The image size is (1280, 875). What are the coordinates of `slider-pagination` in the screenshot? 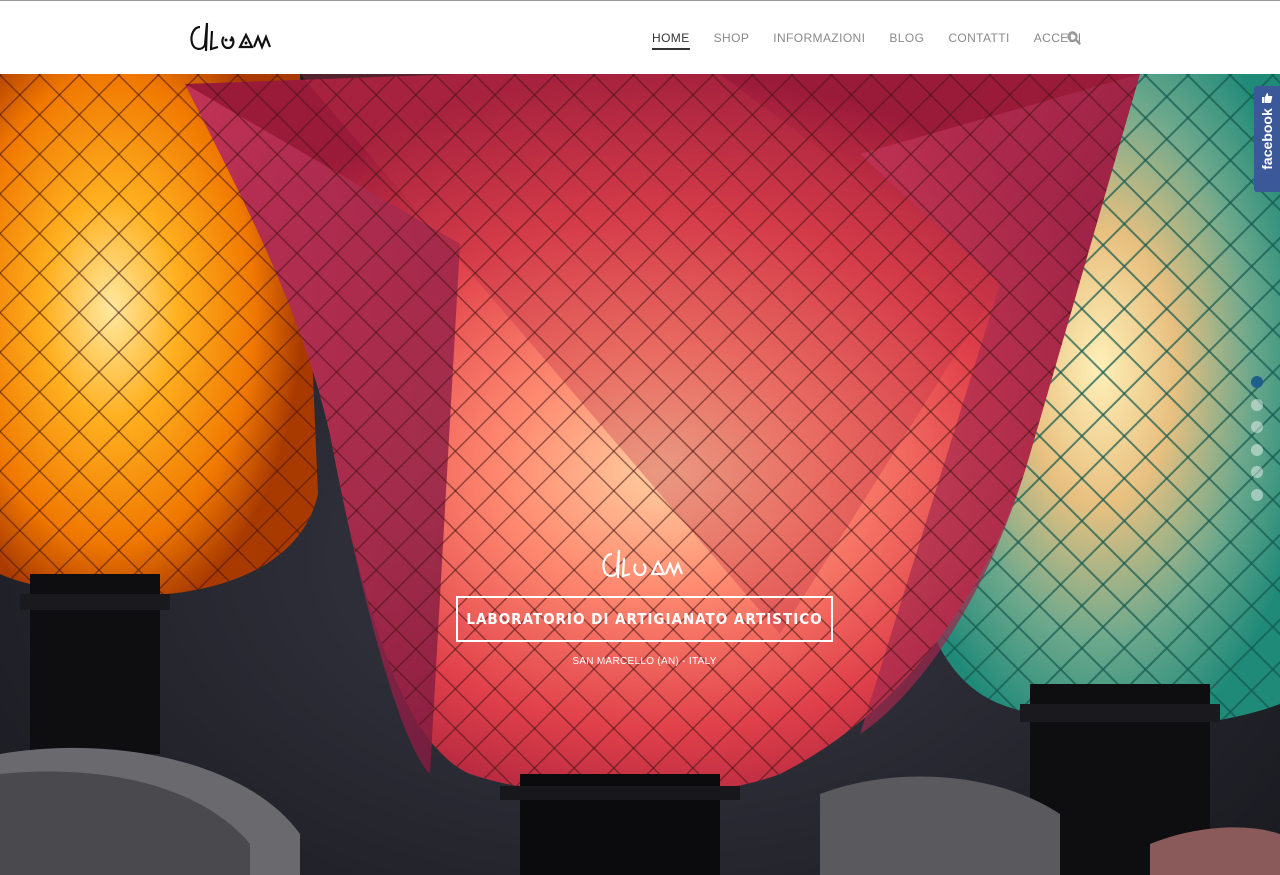 It's located at (1257, 443).